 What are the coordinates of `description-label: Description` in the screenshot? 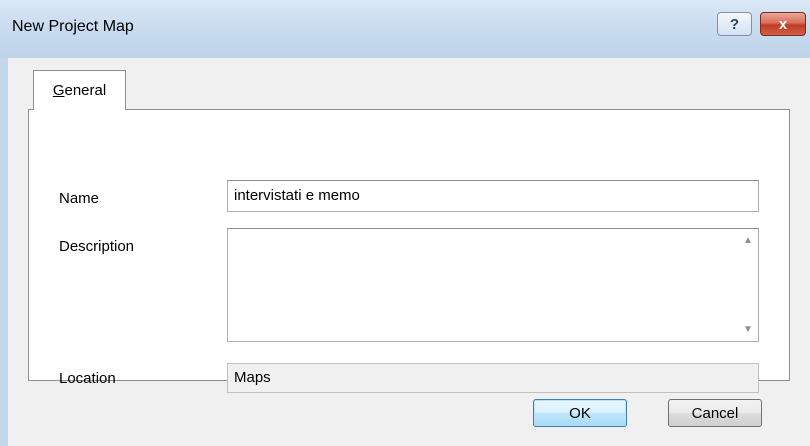 It's located at (97, 246).